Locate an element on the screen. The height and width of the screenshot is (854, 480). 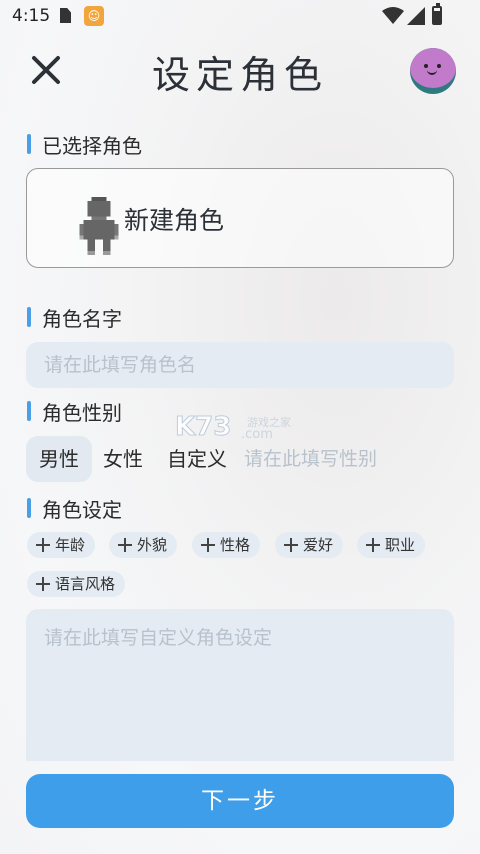
tag-label: 外貌 is located at coordinates (152, 545).